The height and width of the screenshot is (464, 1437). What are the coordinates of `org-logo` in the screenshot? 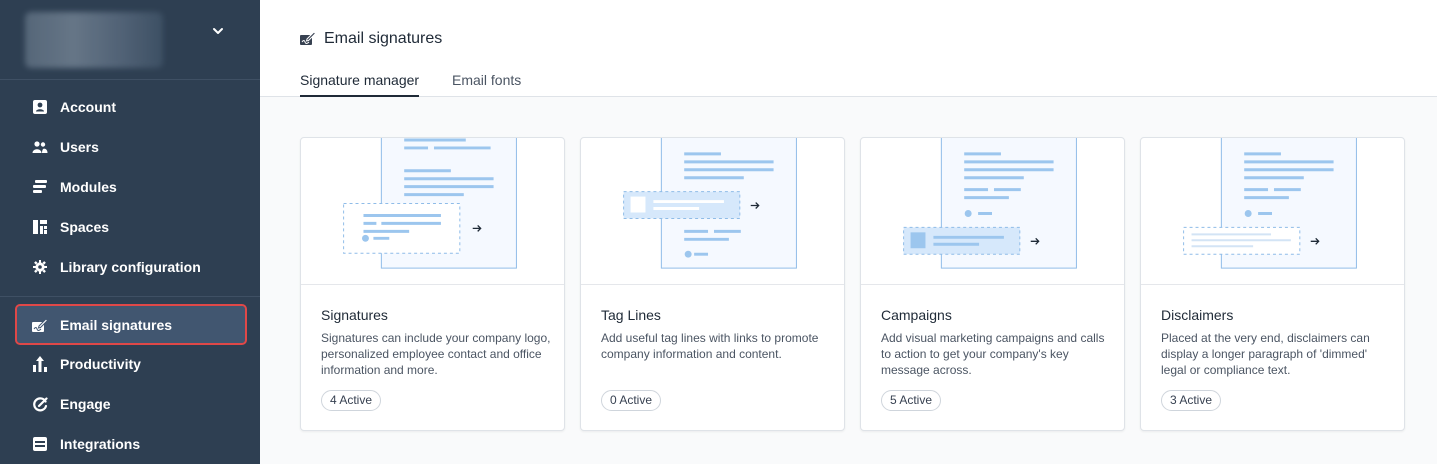 It's located at (94, 40).